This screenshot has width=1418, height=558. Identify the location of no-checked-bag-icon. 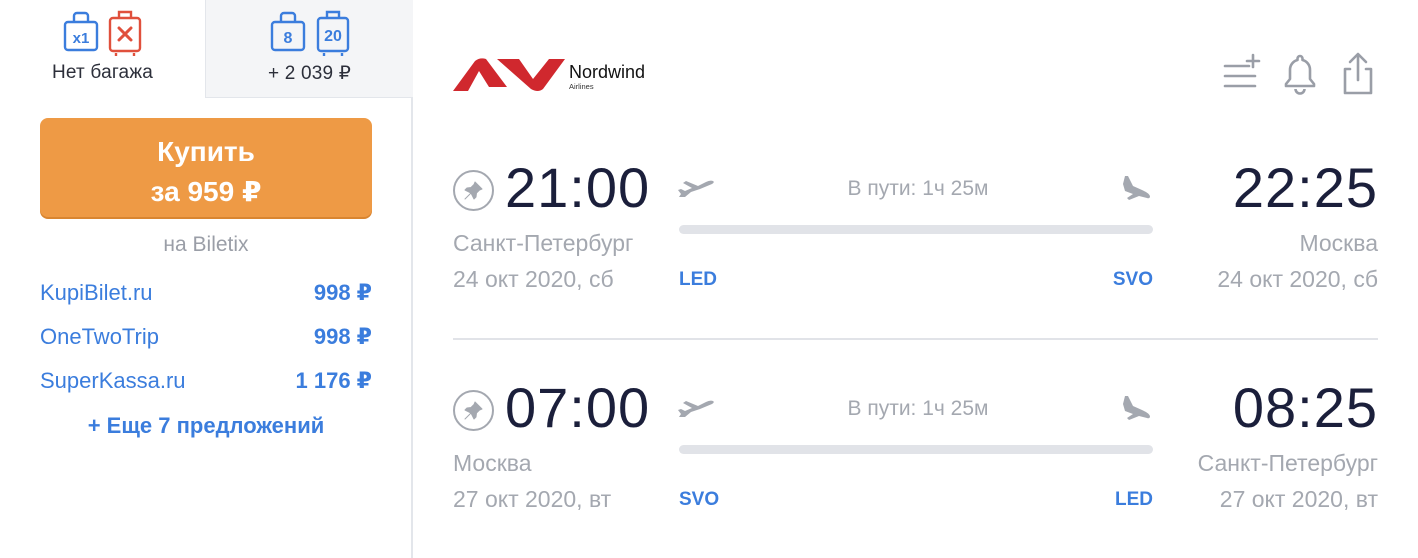
(125, 33).